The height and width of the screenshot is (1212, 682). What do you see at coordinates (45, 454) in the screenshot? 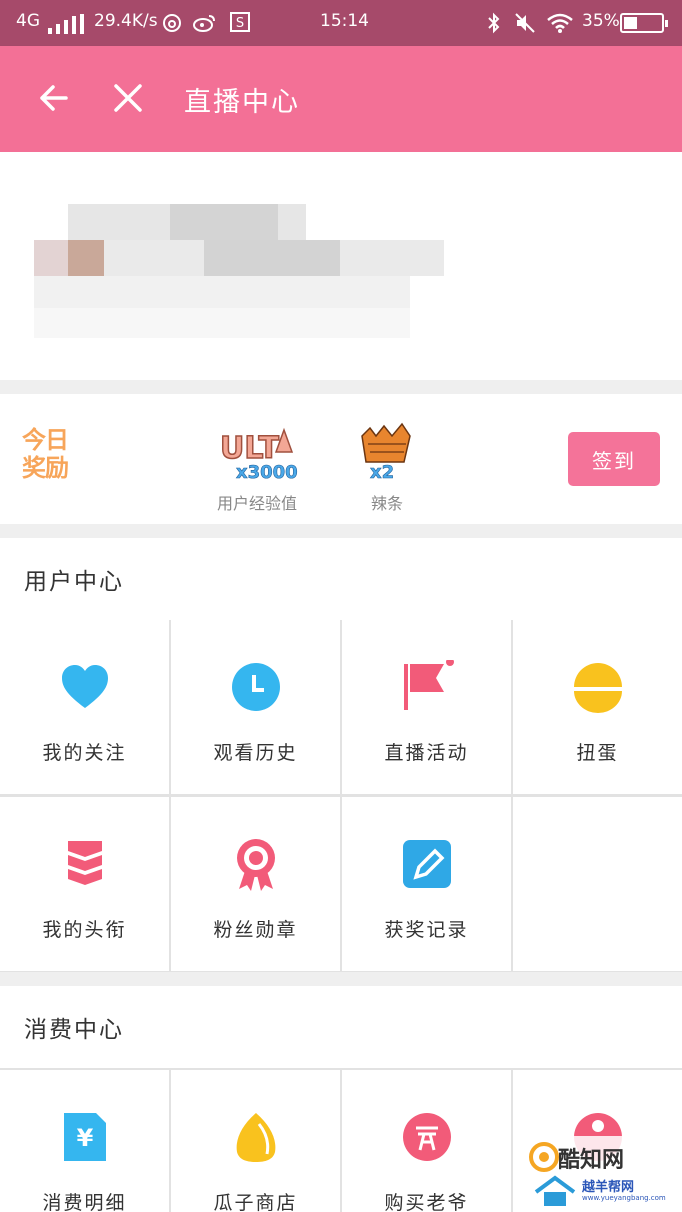
I see `today-reward-label: 今日奖励` at bounding box center [45, 454].